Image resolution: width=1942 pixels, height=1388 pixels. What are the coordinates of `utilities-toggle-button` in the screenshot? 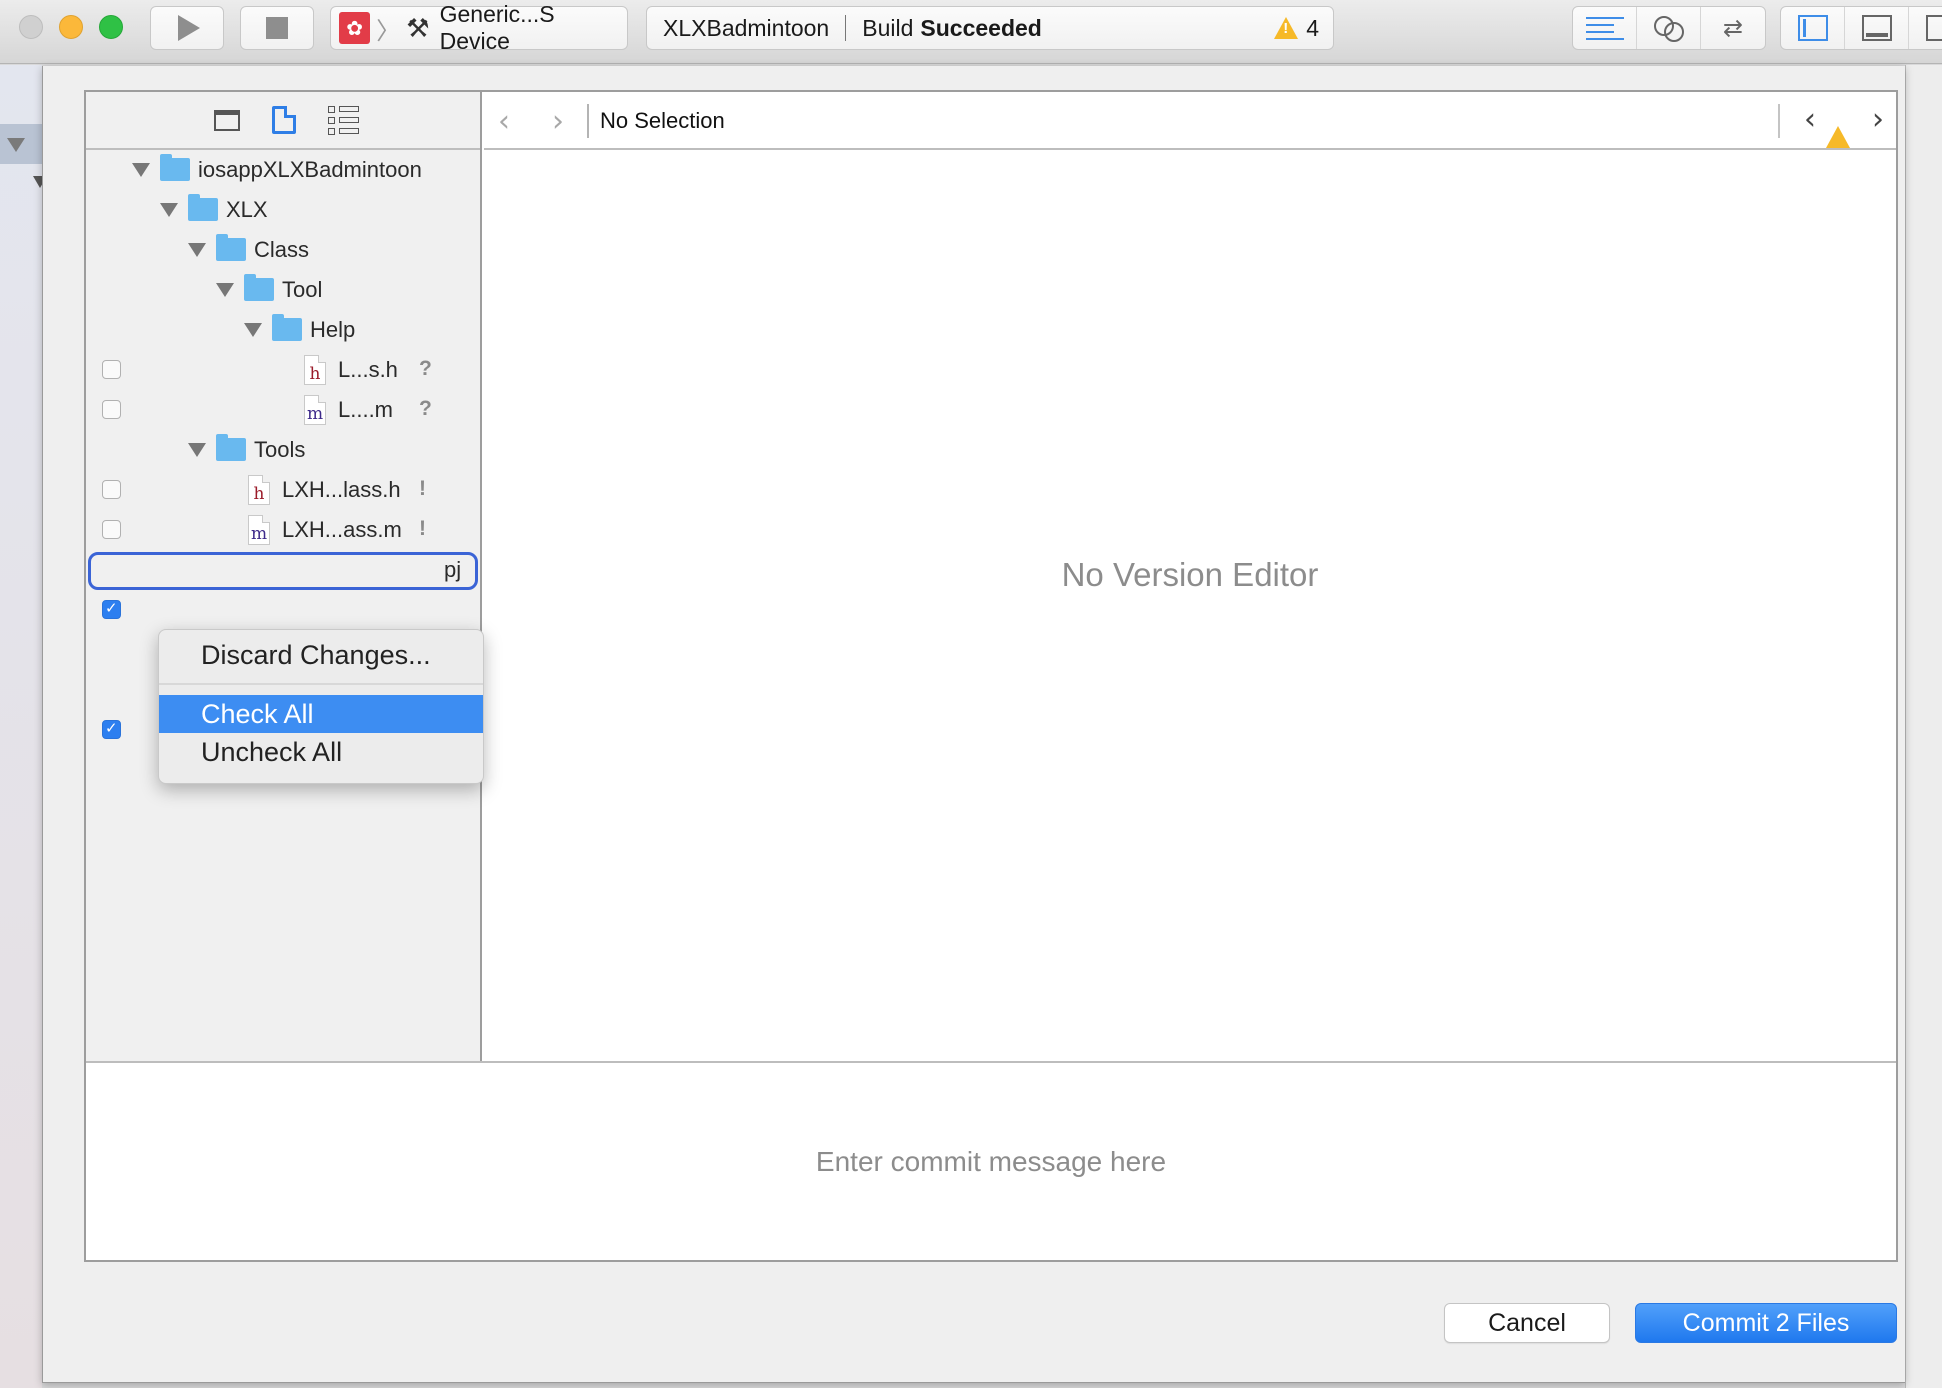 It's located at (1925, 28).